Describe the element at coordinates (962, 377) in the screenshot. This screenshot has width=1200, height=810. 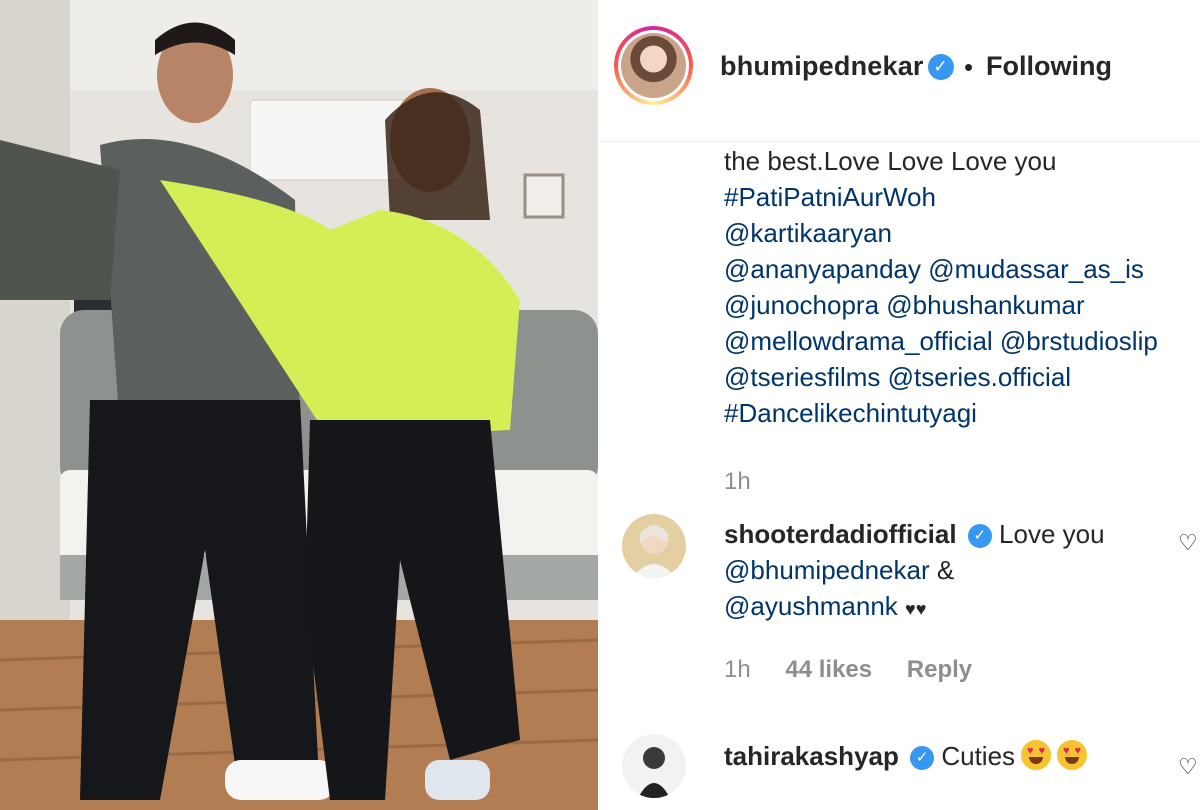
I see `caption-mention: @tseriesfilms @tseries.official` at that location.